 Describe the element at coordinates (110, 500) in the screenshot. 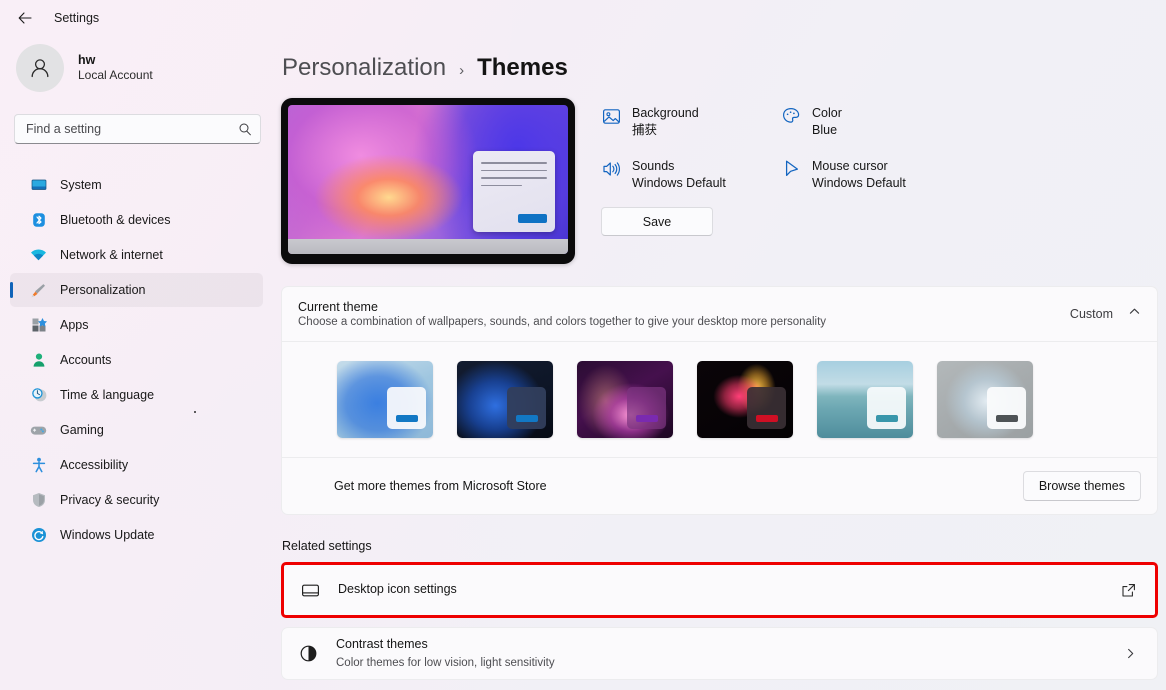

I see `sidebar-item-label: Privacy & security` at that location.